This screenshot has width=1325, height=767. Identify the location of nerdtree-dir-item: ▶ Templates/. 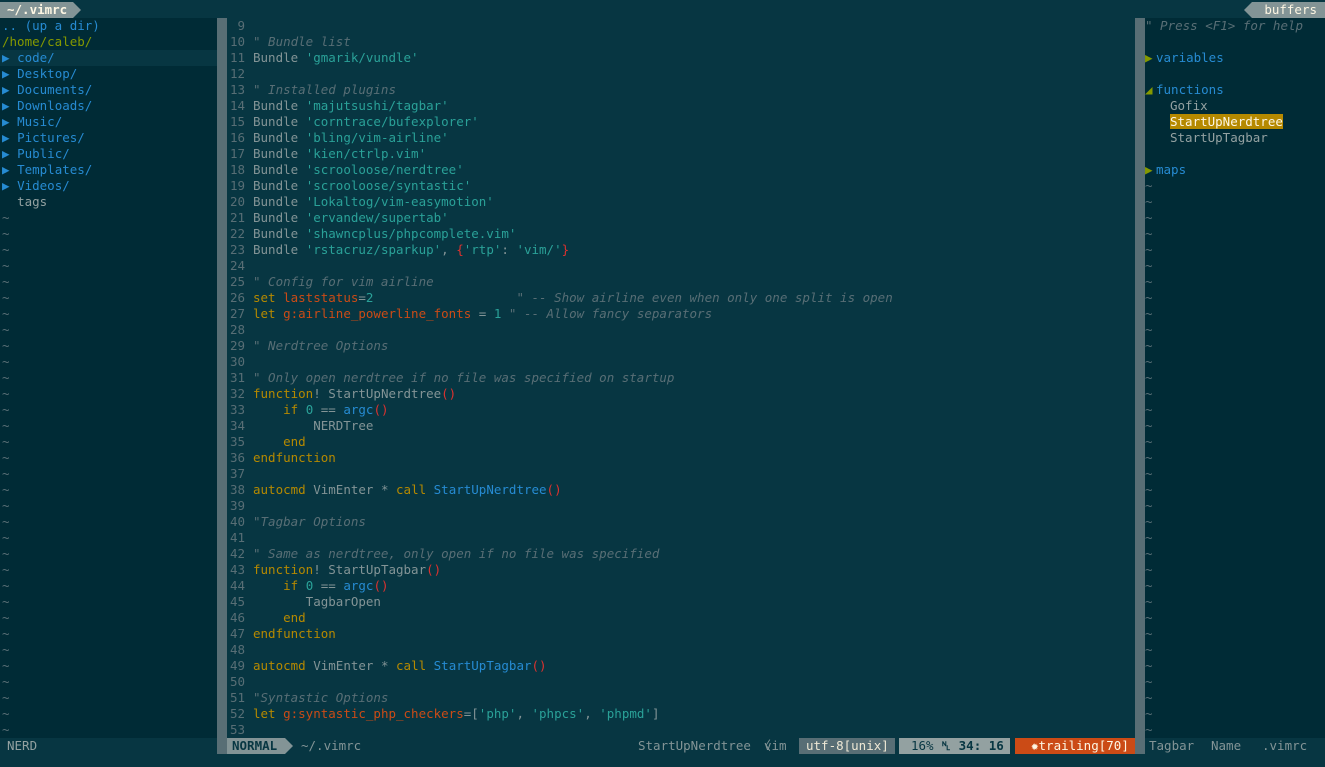
(108, 170).